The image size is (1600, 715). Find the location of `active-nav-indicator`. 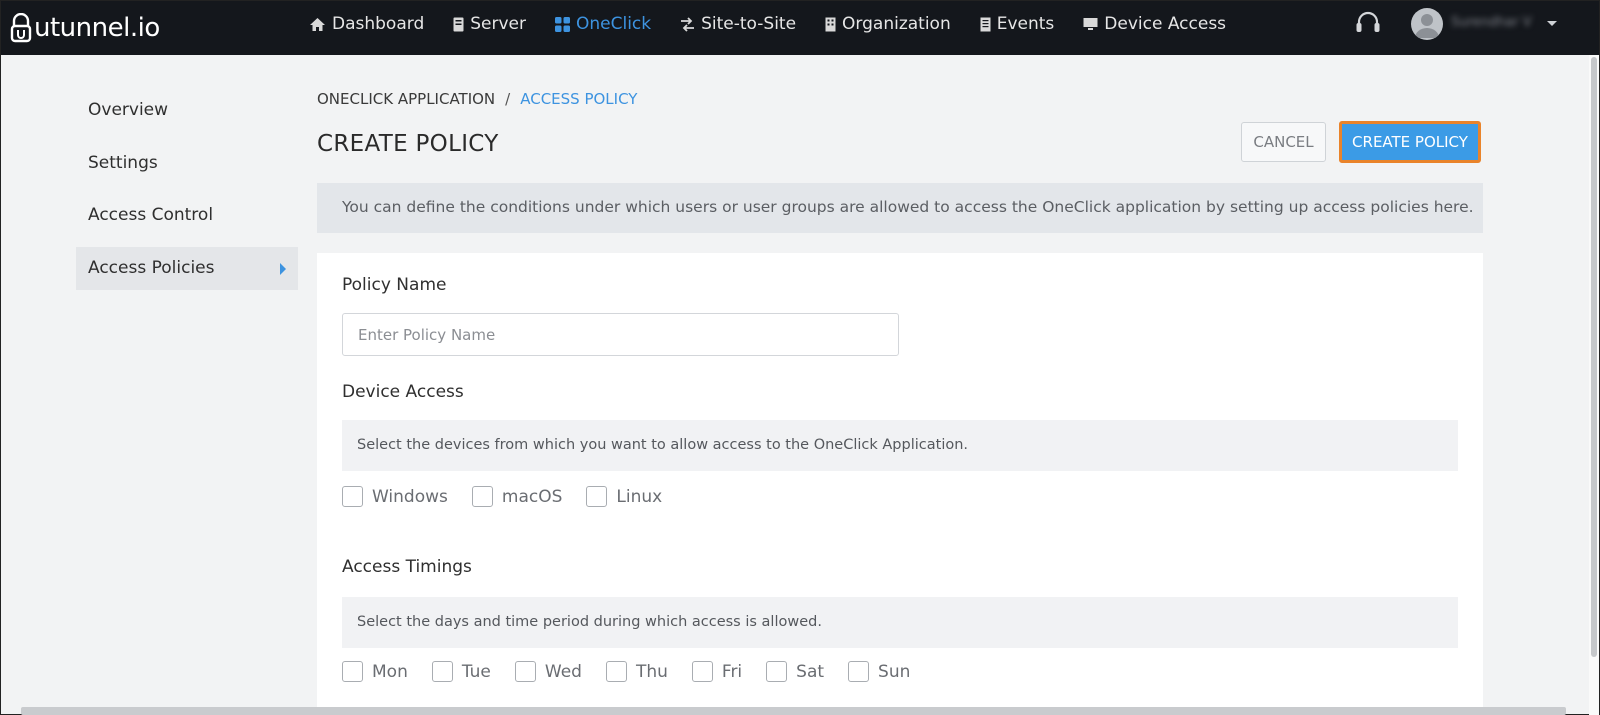

active-nav-indicator is located at coordinates (604, 51).